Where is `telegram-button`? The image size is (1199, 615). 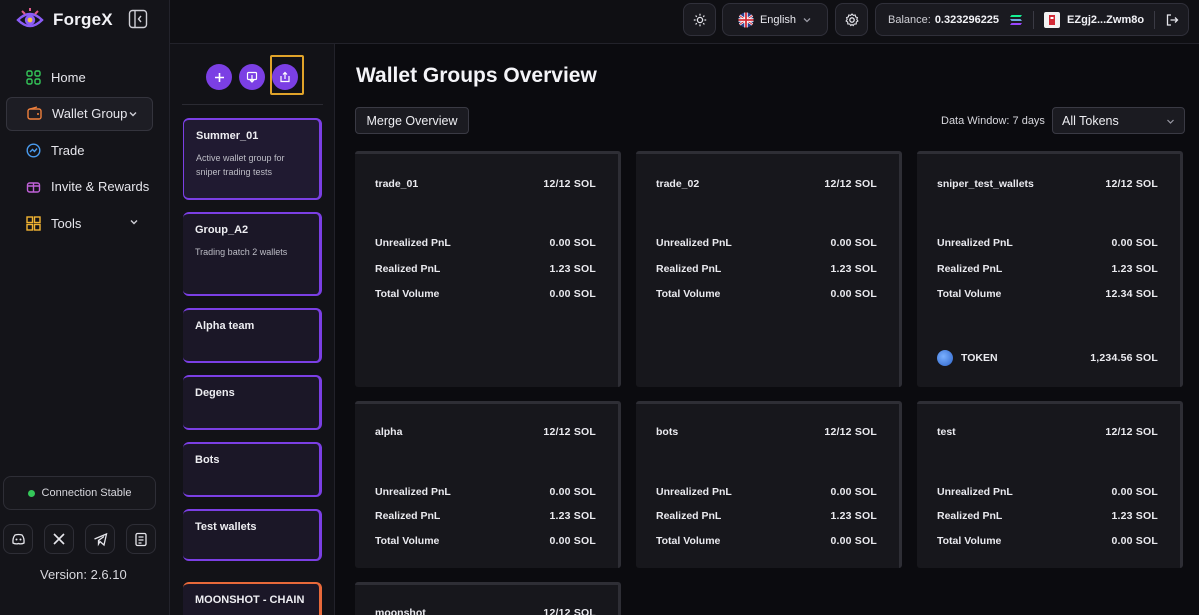
telegram-button is located at coordinates (100, 539).